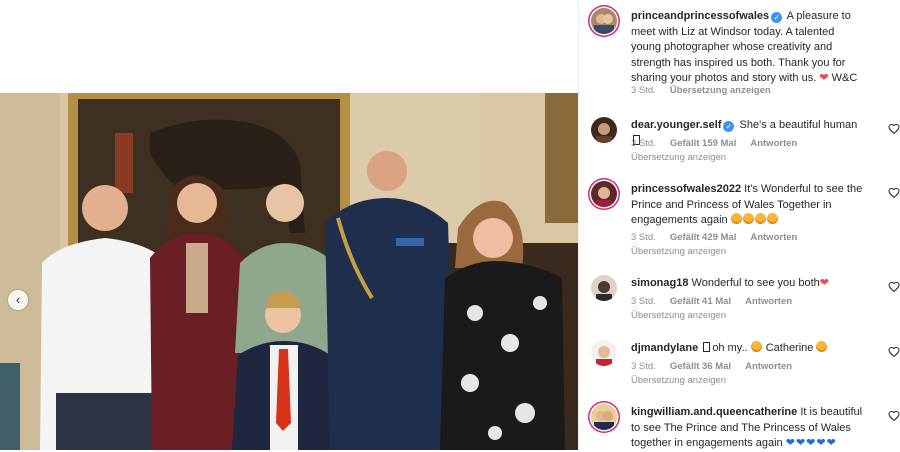 The width and height of the screenshot is (900, 452). Describe the element at coordinates (700, 16) in the screenshot. I see `post-username: princeandprincessofwales` at that location.